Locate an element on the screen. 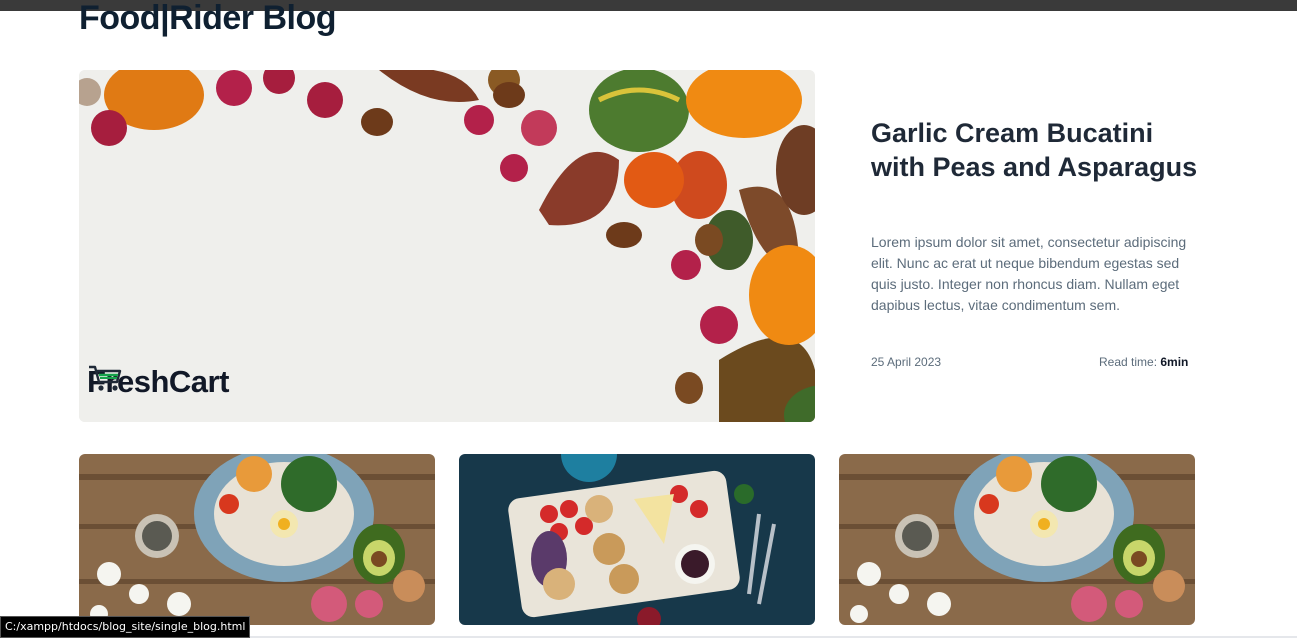 Image resolution: width=1297 pixels, height=638 pixels. freshcart-logo: FreshCart is located at coordinates (158, 382).